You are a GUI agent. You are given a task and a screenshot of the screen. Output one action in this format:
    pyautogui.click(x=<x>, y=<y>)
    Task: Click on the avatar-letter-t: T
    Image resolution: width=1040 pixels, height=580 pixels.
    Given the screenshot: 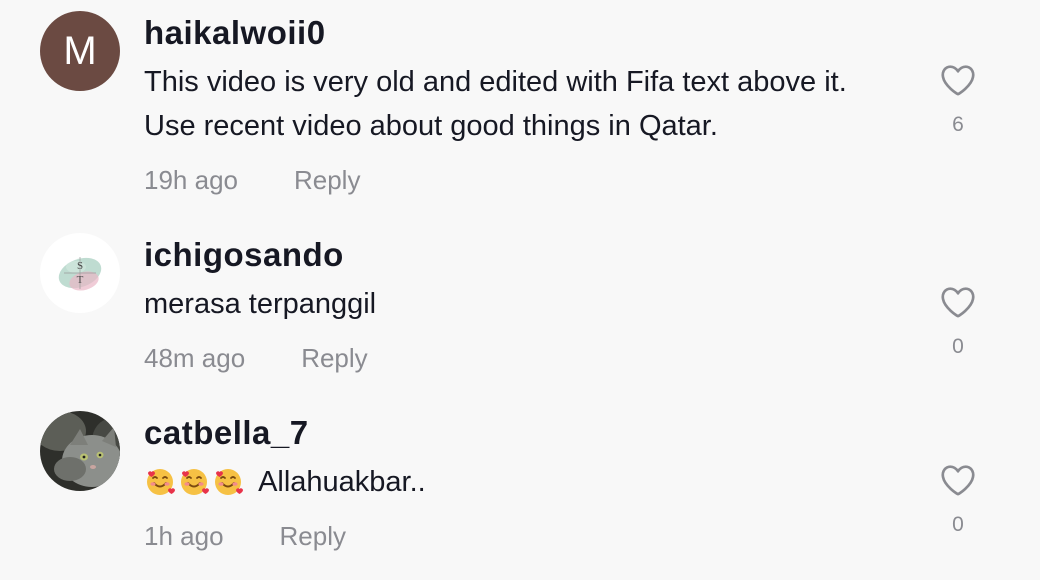 What is the action you would take?
    pyautogui.click(x=80, y=280)
    